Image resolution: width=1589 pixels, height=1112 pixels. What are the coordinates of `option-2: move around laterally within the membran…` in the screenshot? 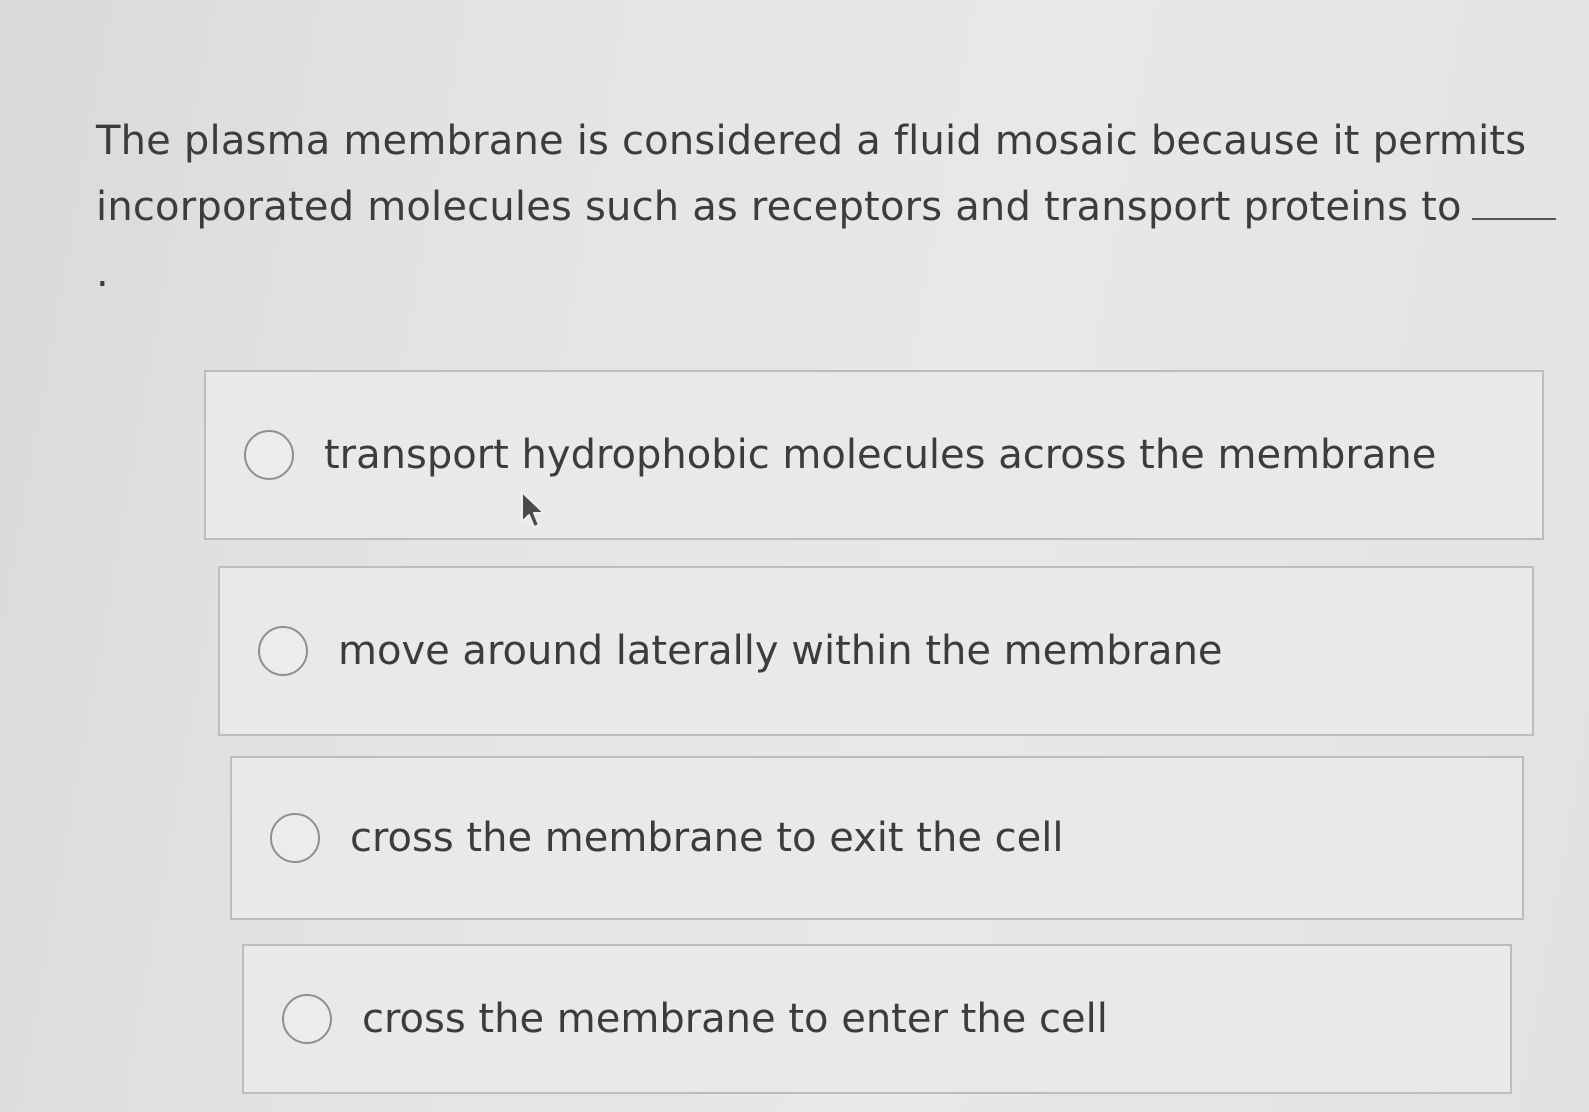 It's located at (876, 651).